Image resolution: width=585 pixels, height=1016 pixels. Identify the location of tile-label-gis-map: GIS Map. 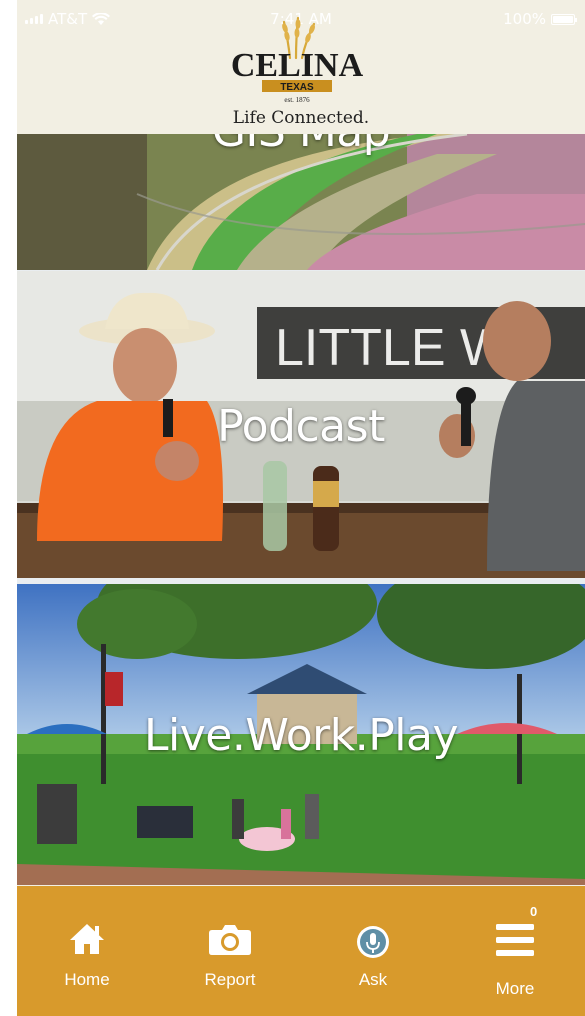
(301, 145).